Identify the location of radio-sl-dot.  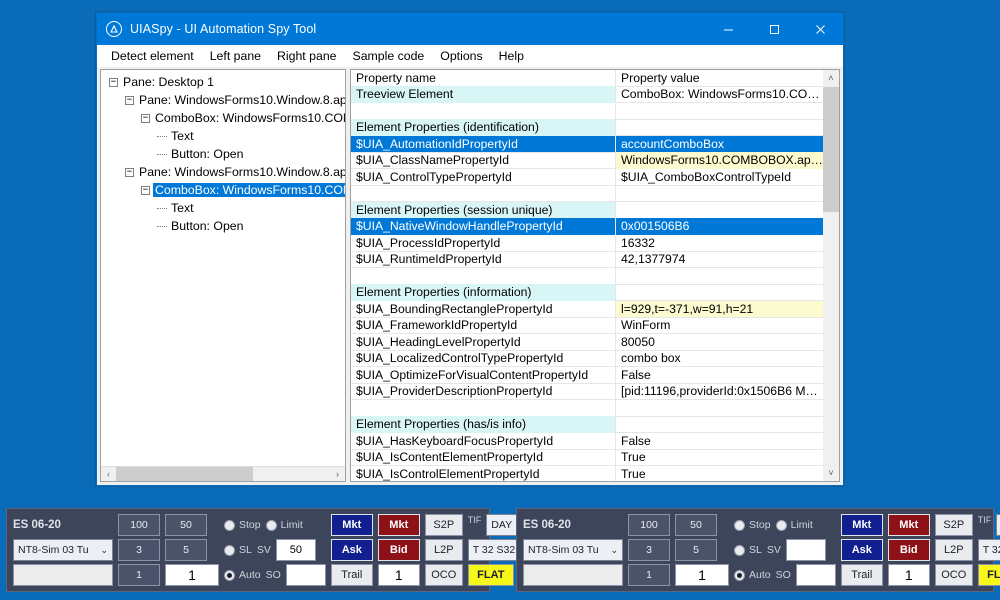
(229, 550).